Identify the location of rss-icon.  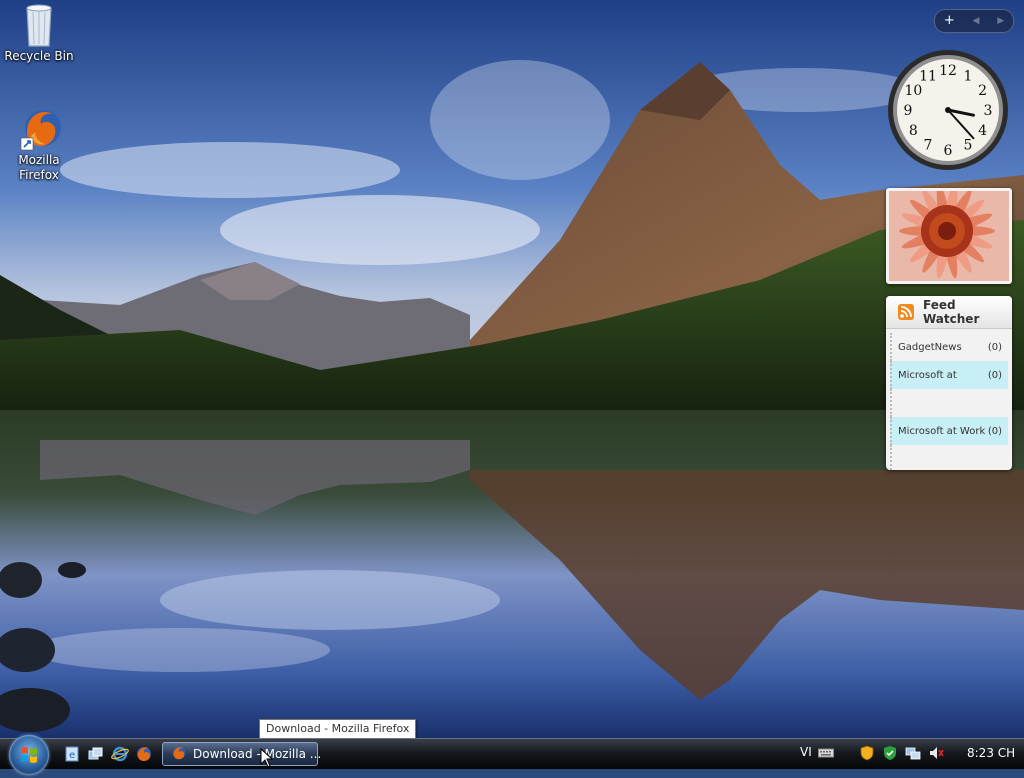
(906, 312).